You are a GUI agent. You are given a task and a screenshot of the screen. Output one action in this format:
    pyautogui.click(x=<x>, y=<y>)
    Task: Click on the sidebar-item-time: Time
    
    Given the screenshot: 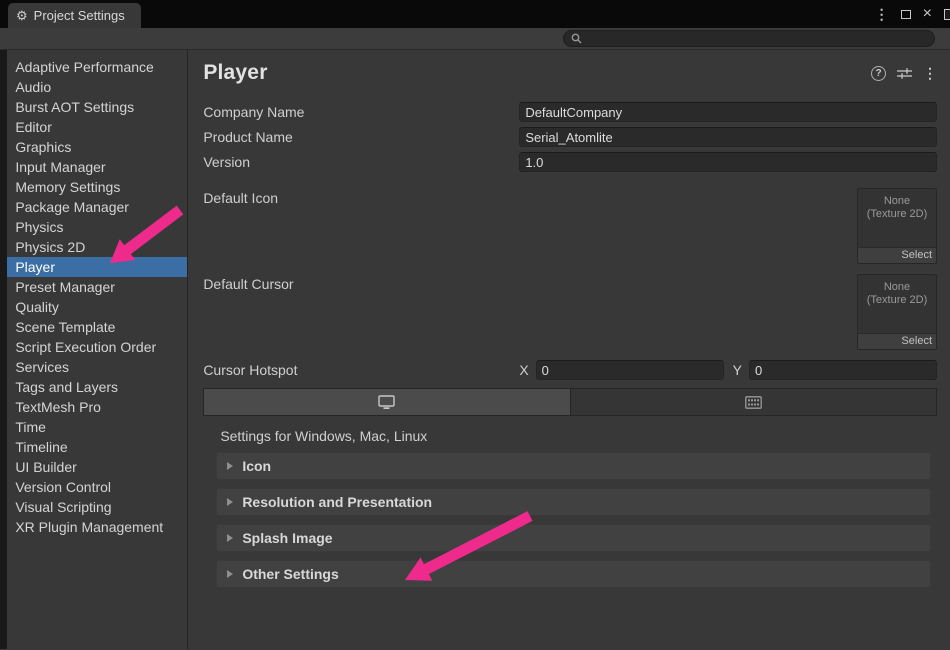 What is the action you would take?
    pyautogui.click(x=97, y=427)
    